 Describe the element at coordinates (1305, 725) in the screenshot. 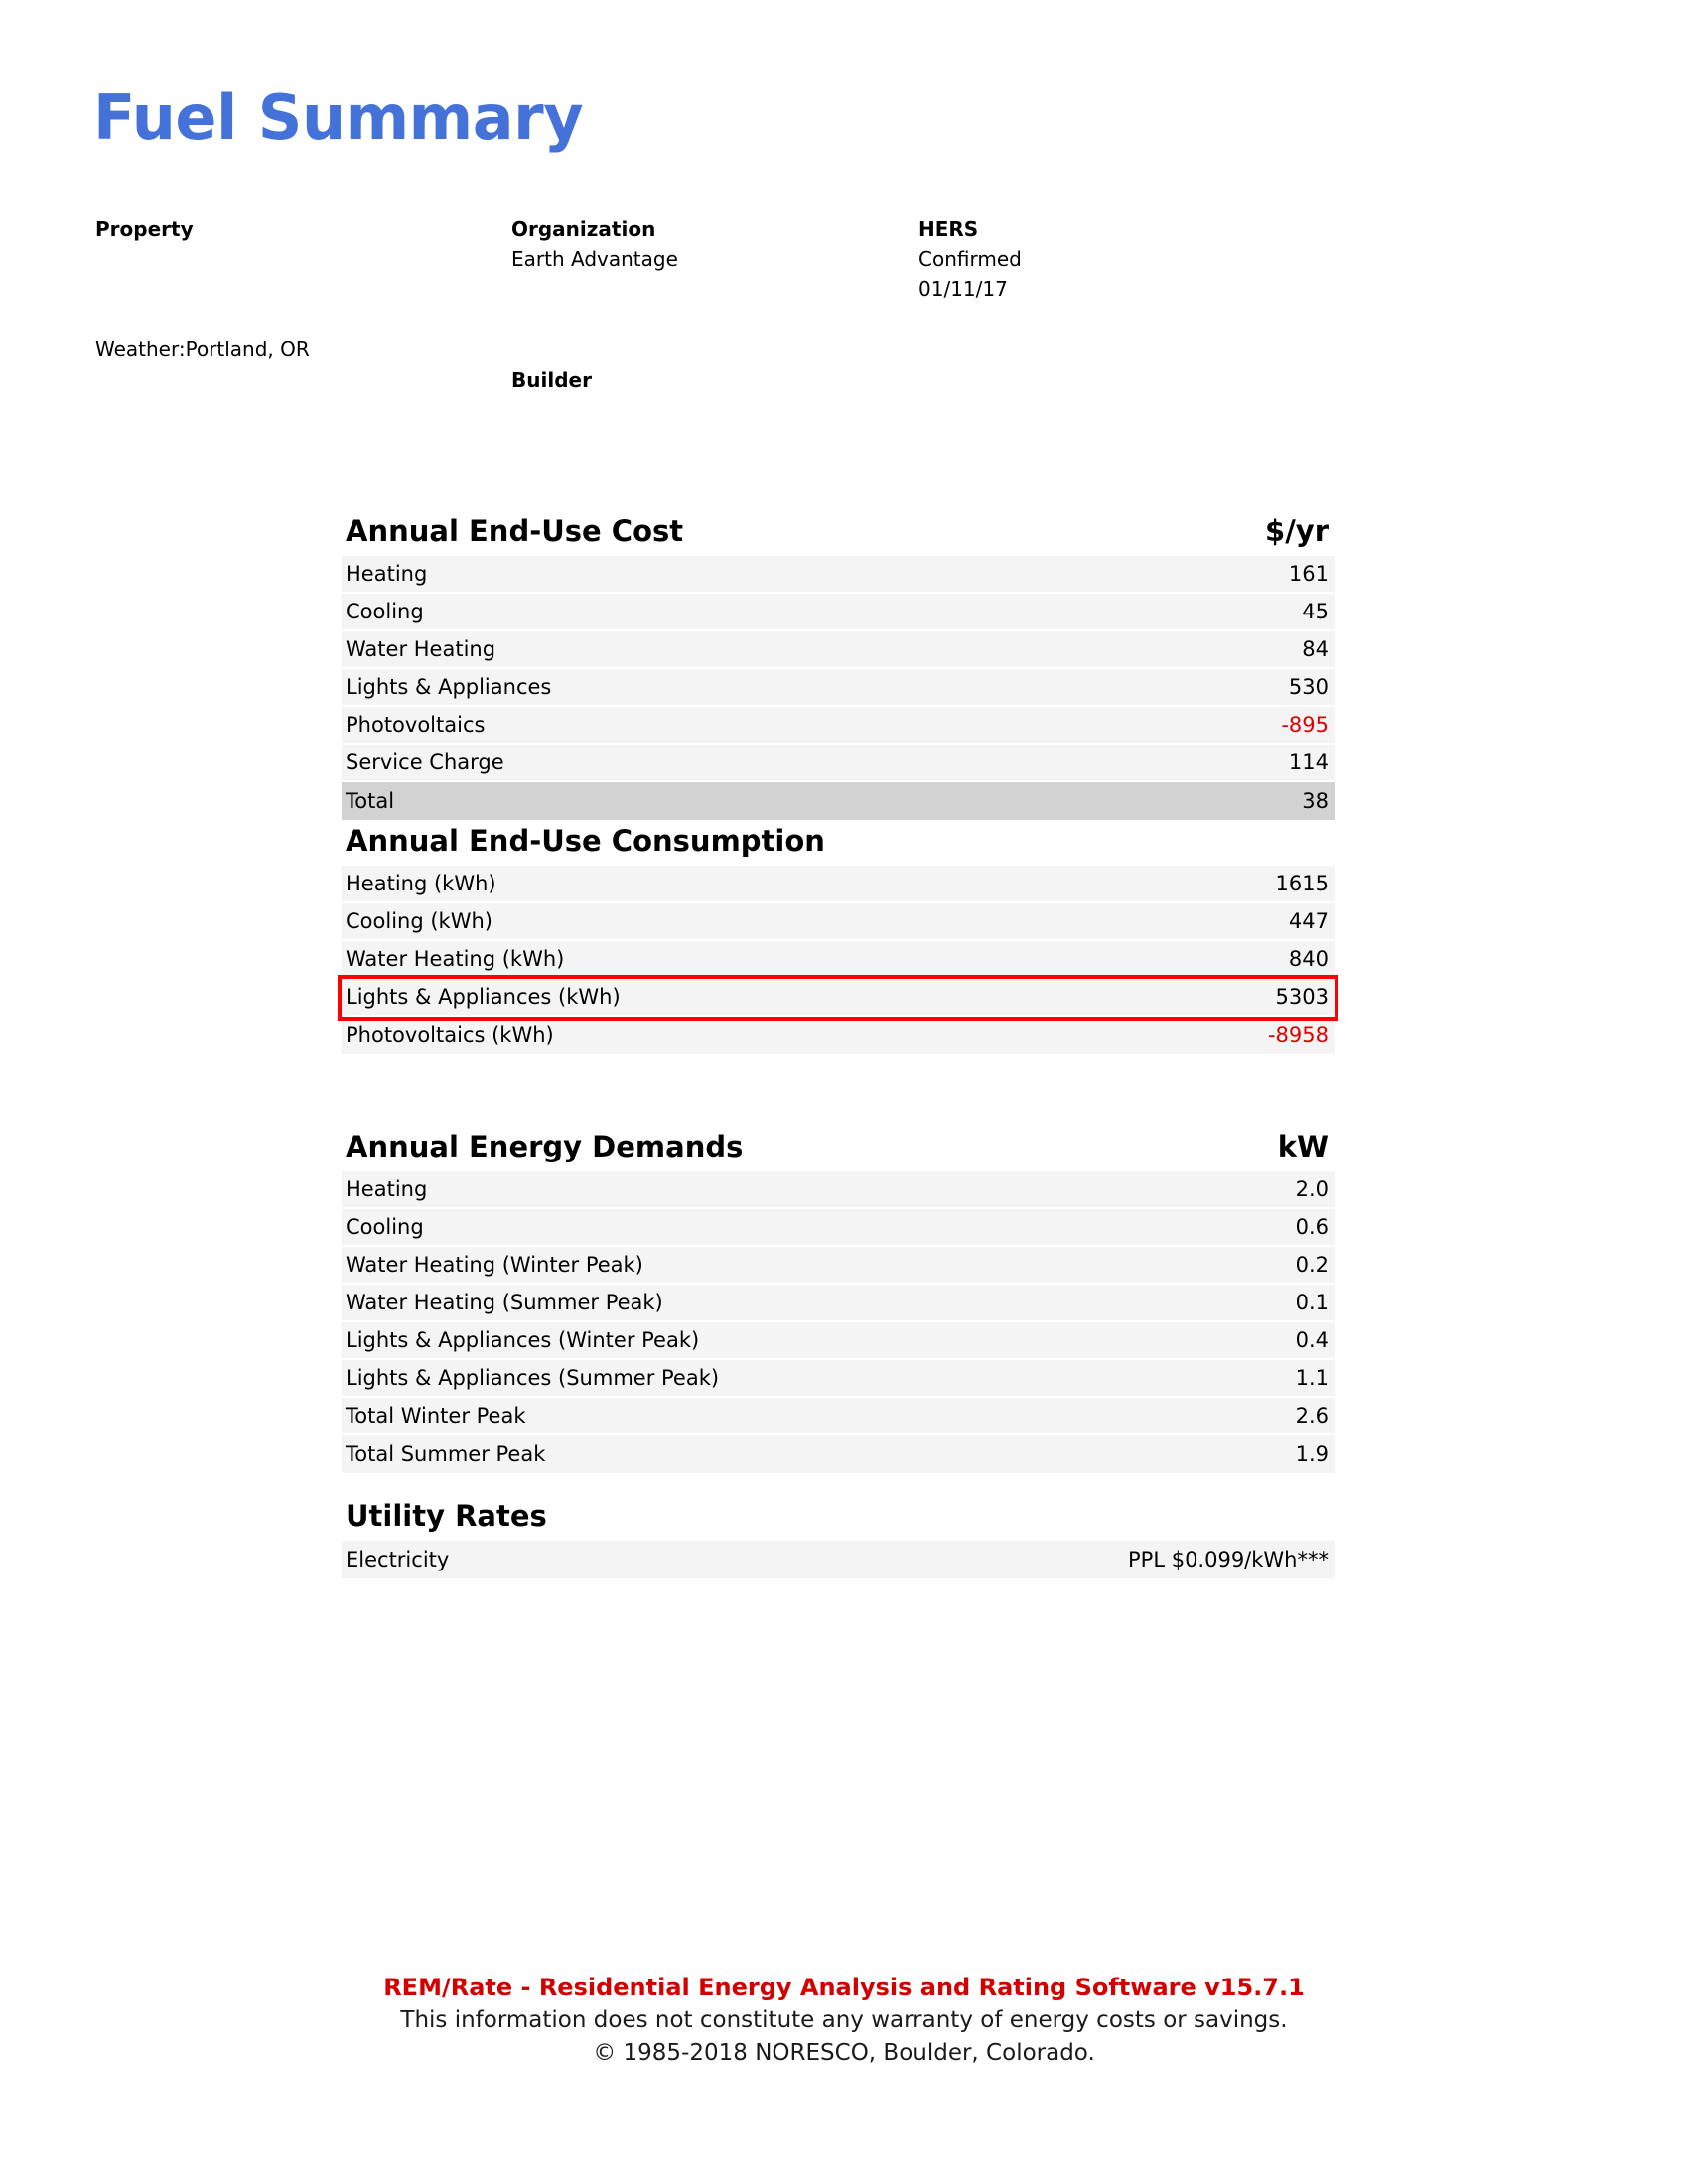

I see `row-value: -895` at that location.